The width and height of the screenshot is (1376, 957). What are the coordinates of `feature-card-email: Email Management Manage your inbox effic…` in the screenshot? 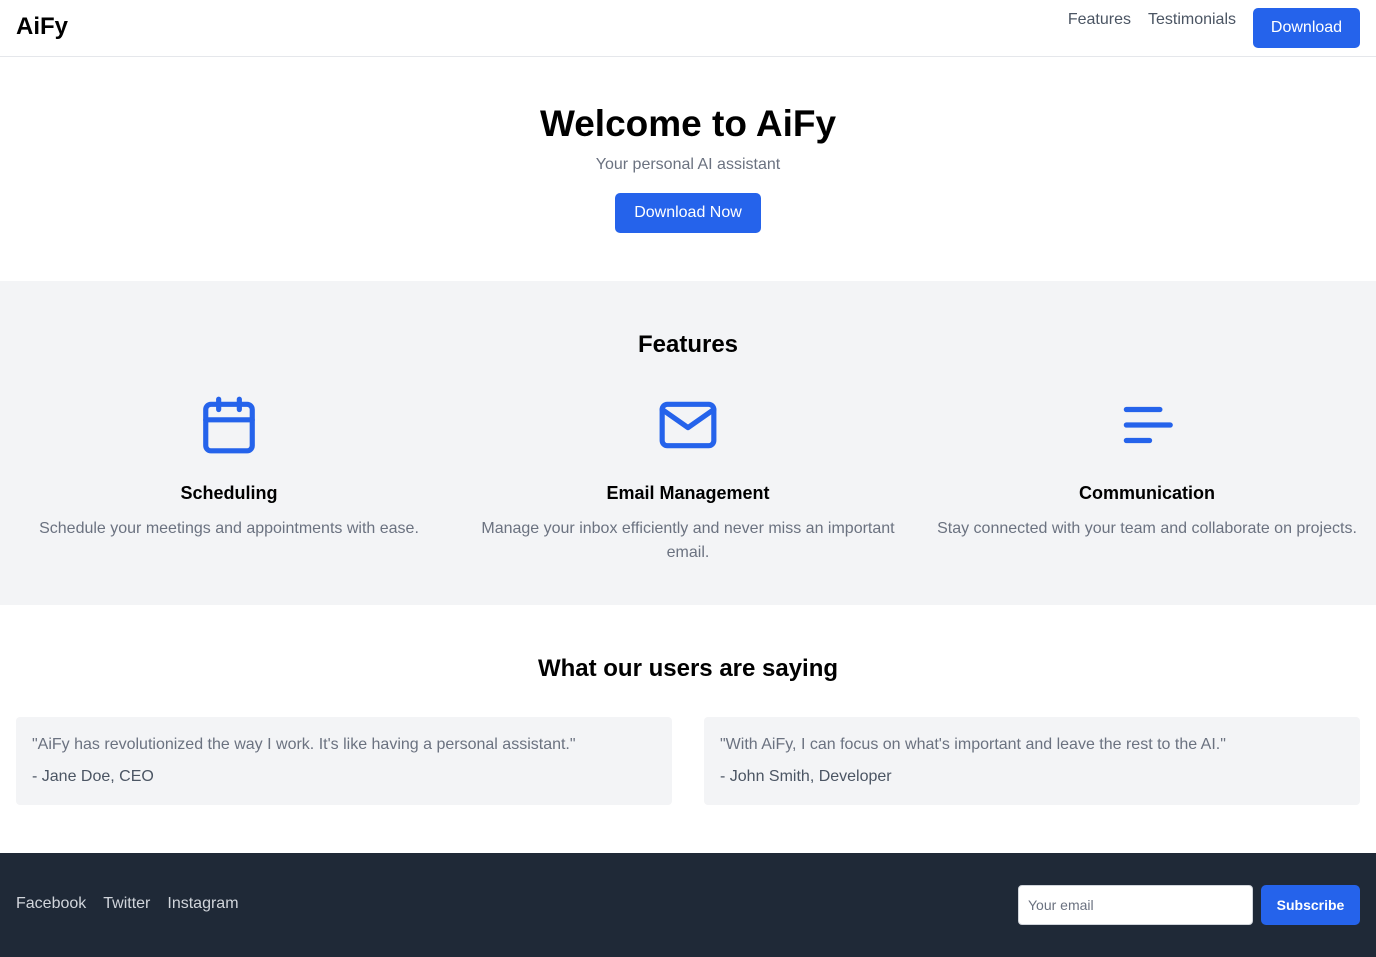 It's located at (688, 479).